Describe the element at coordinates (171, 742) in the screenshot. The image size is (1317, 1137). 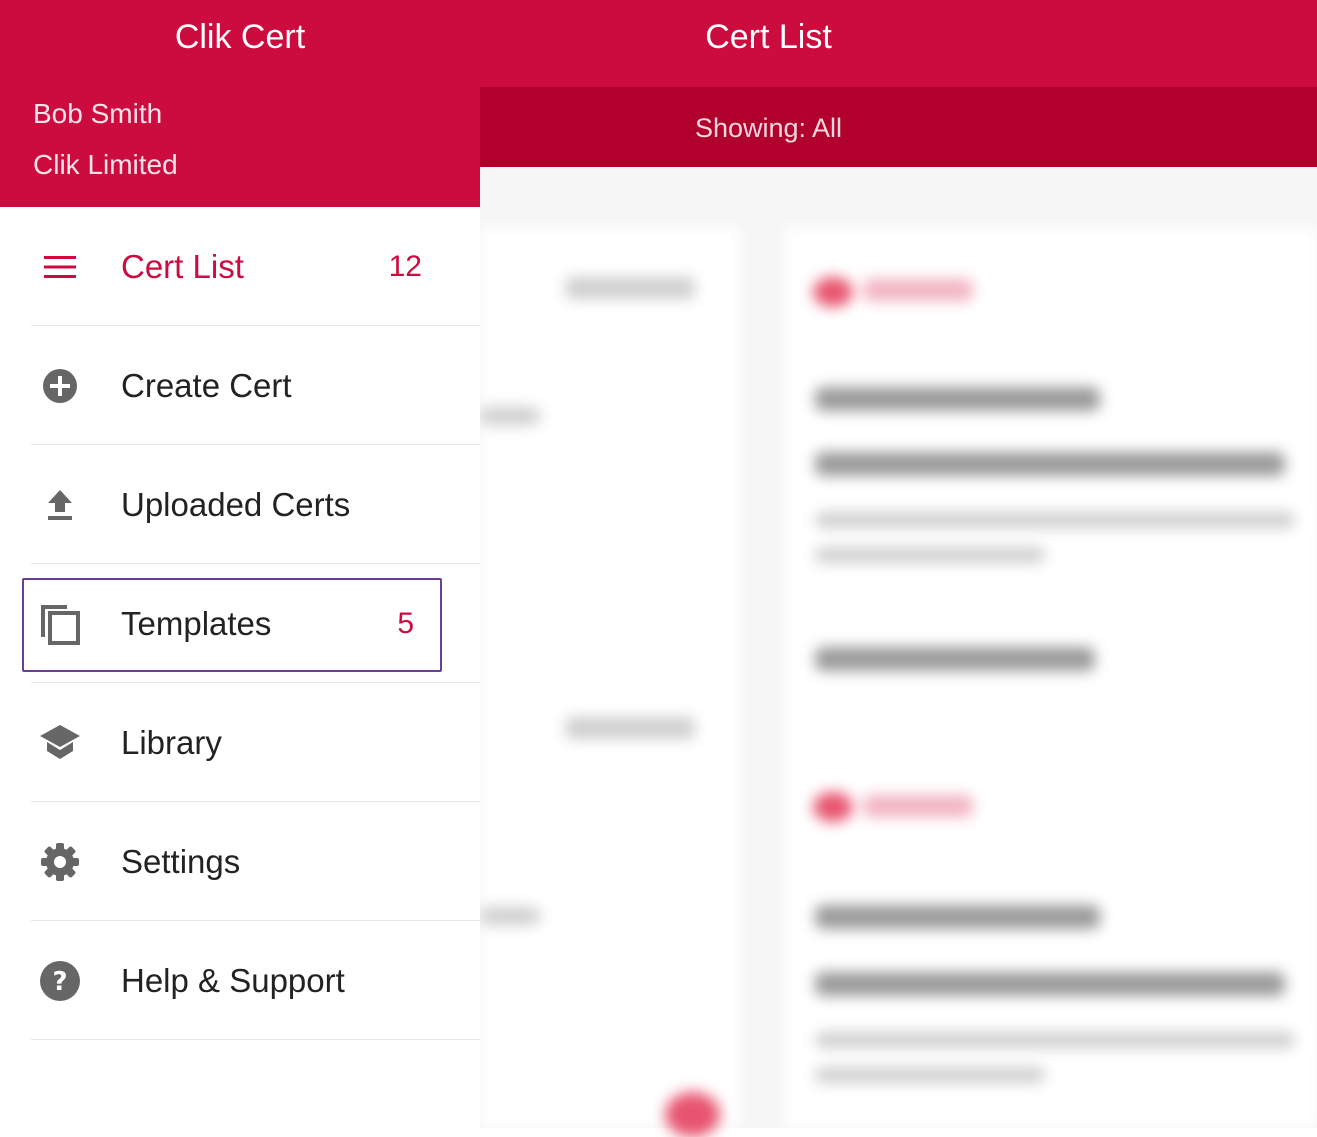
I see `nav-item-label: Library` at that location.